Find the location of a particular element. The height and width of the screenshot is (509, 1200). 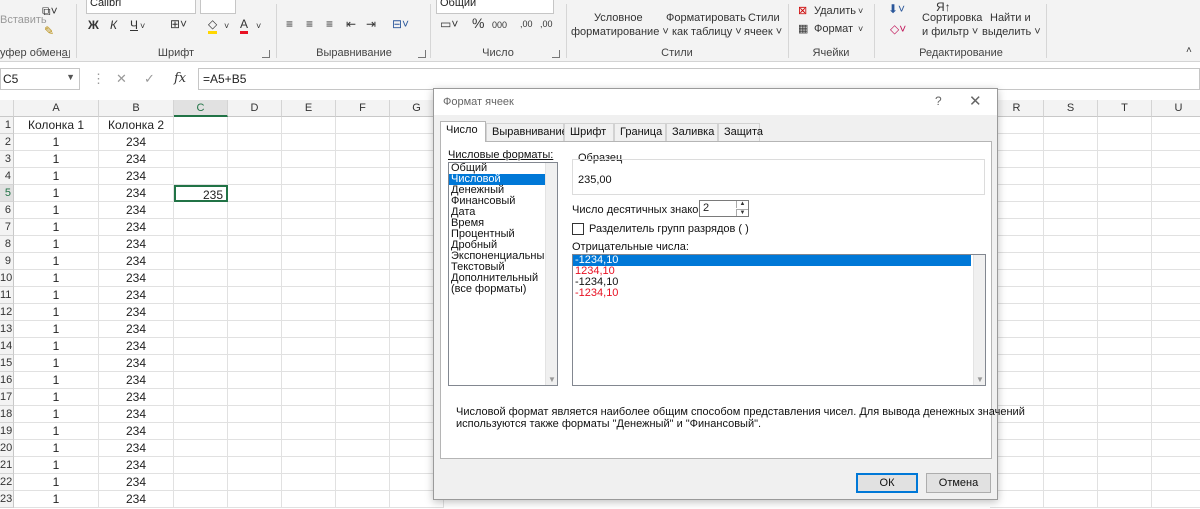

tab-3: Граница is located at coordinates (640, 132).